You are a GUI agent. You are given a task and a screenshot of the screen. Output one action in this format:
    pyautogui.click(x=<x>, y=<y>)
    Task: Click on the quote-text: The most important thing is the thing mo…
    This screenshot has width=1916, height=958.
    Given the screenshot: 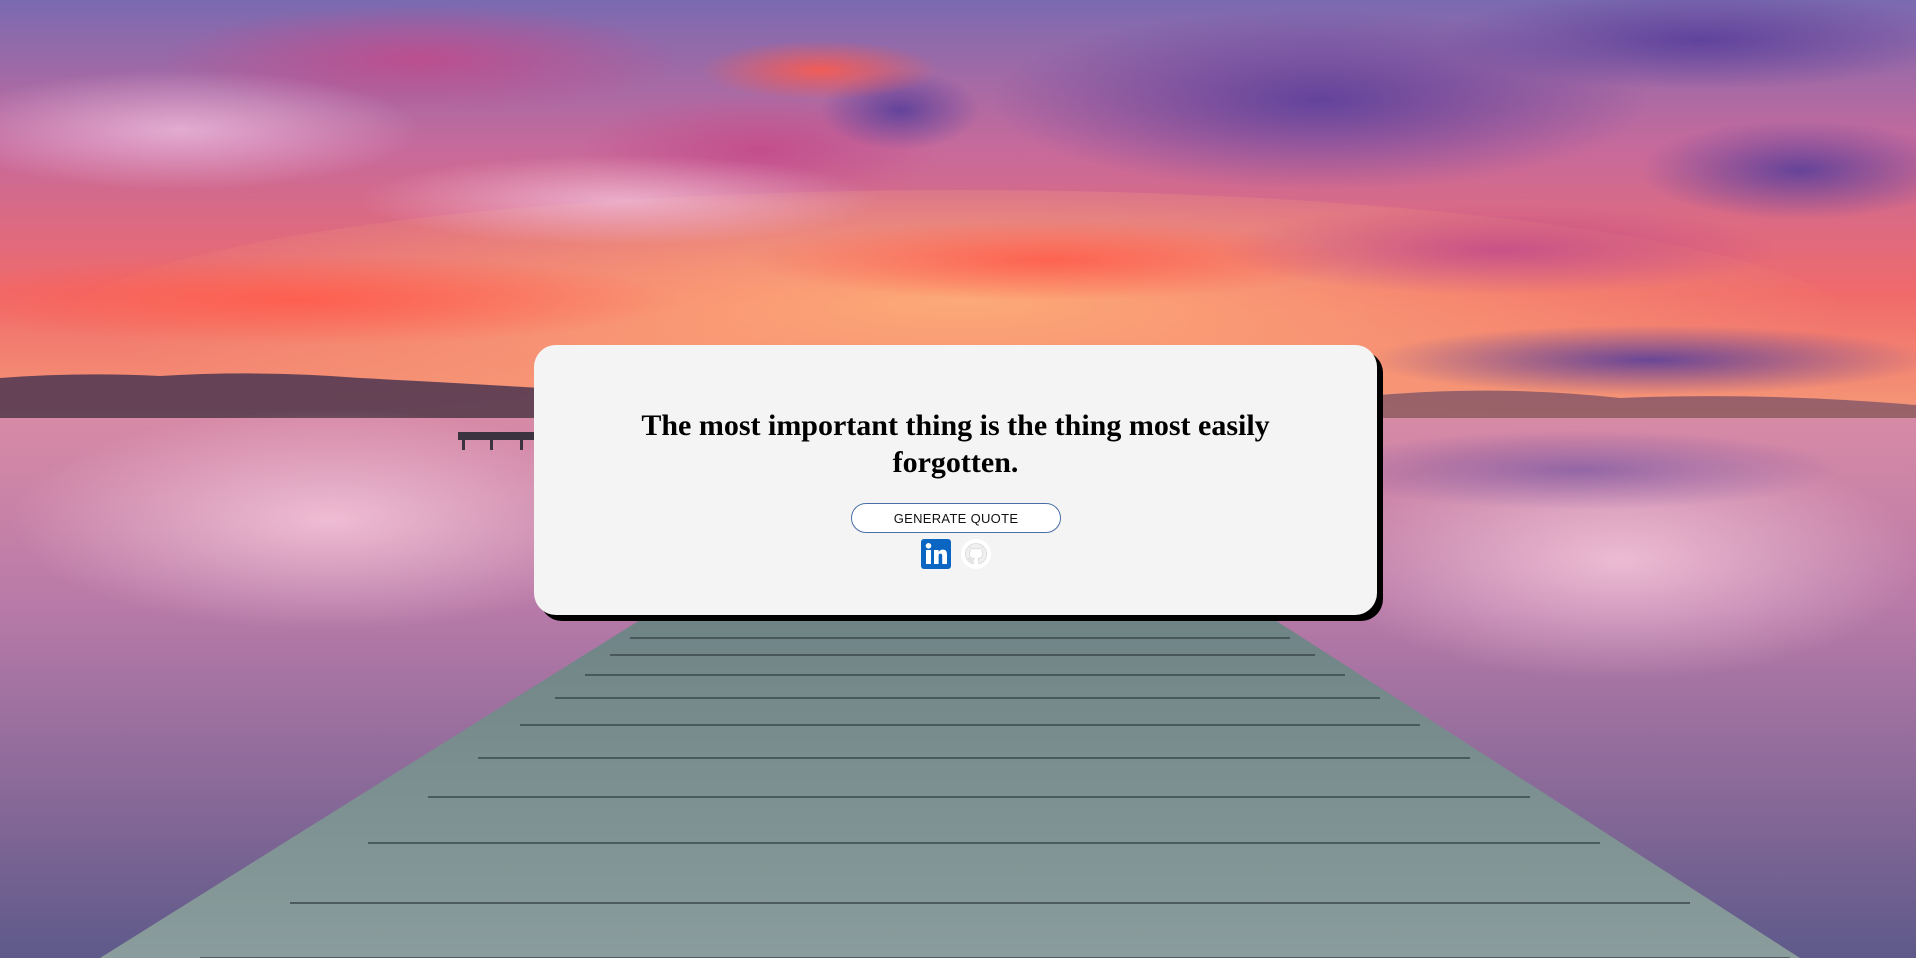 What is the action you would take?
    pyautogui.click(x=955, y=444)
    